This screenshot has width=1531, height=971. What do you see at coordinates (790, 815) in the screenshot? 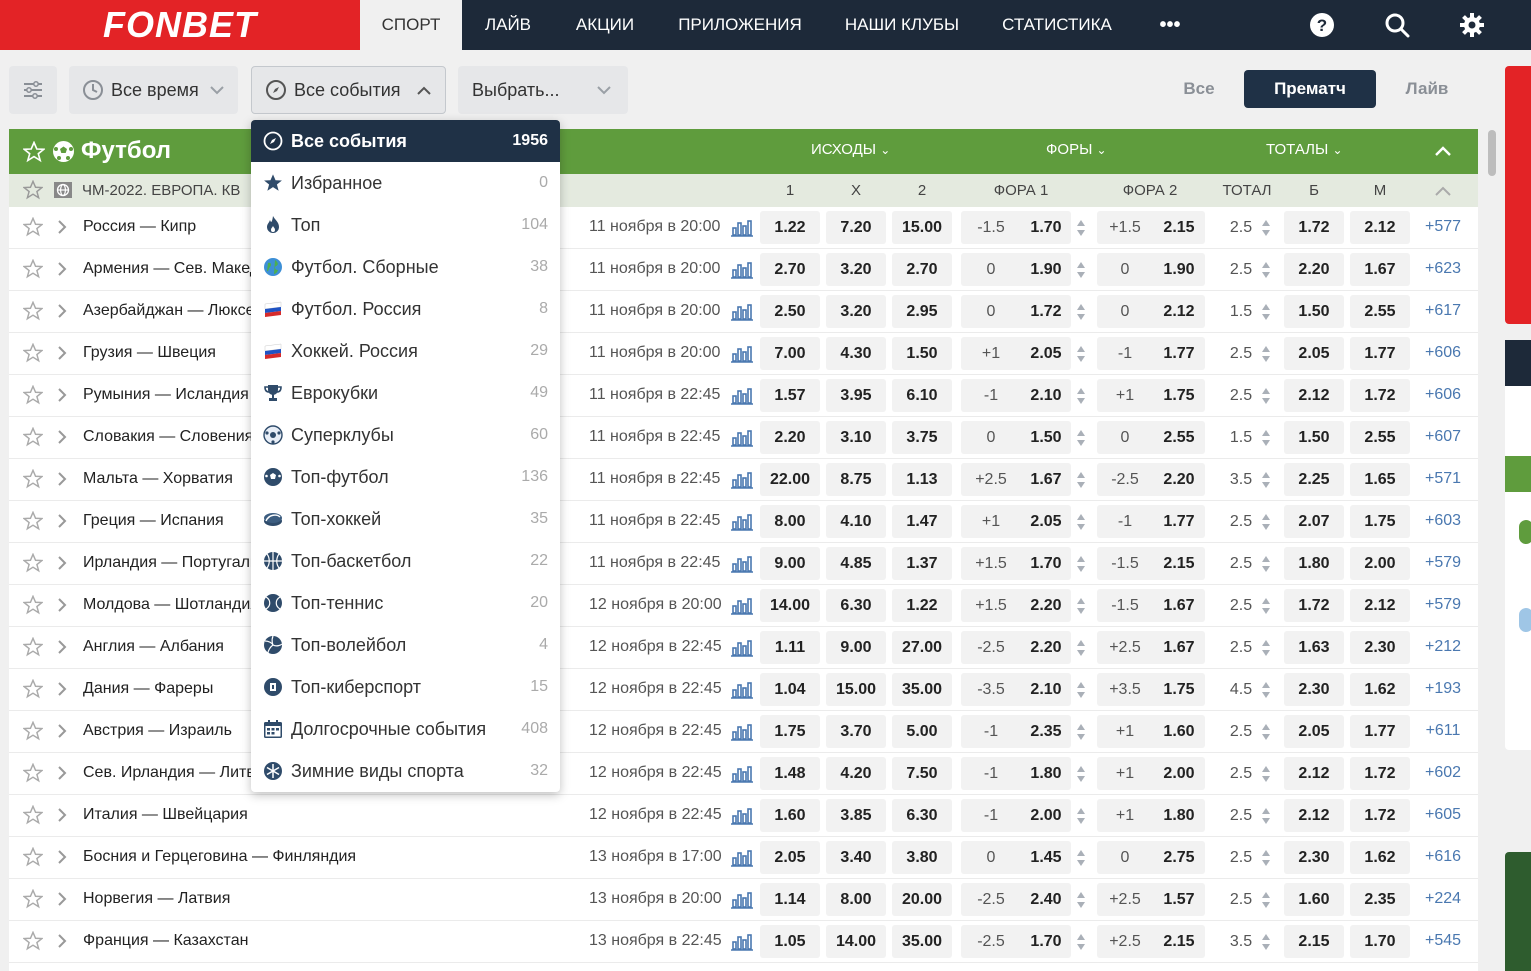
I see `odd-1: 1.60` at bounding box center [790, 815].